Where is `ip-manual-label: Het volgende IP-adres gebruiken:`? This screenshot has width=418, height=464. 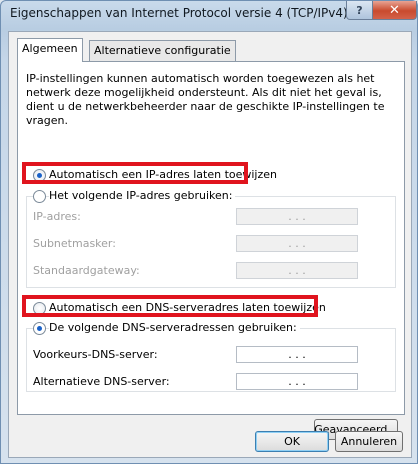
ip-manual-label: Het volgende IP-adres gebruiken: is located at coordinates (142, 195).